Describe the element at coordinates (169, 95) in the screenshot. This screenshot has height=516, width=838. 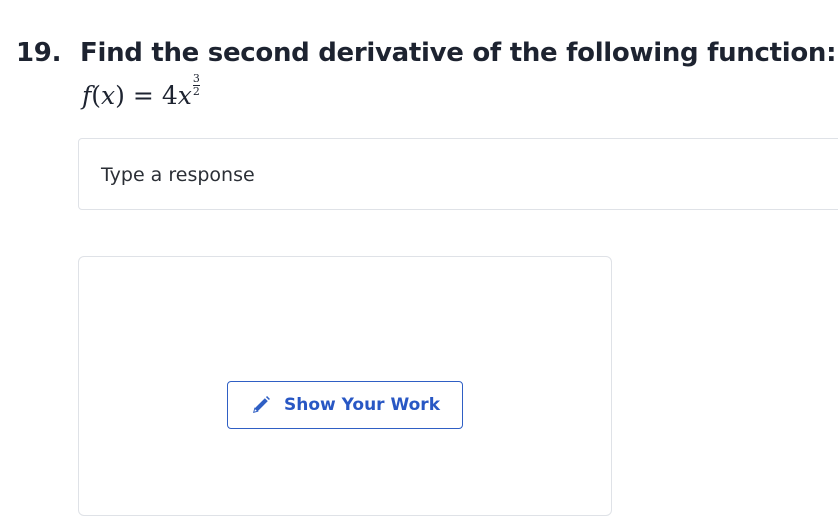
I see `coefficient: 4` at that location.